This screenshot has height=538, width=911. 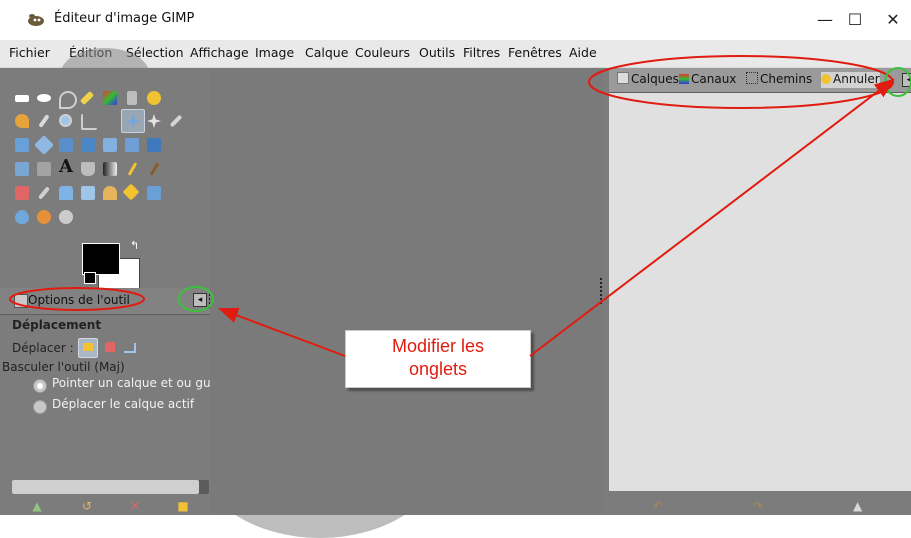 I want to click on save-icon: ▲, so click(x=37, y=506).